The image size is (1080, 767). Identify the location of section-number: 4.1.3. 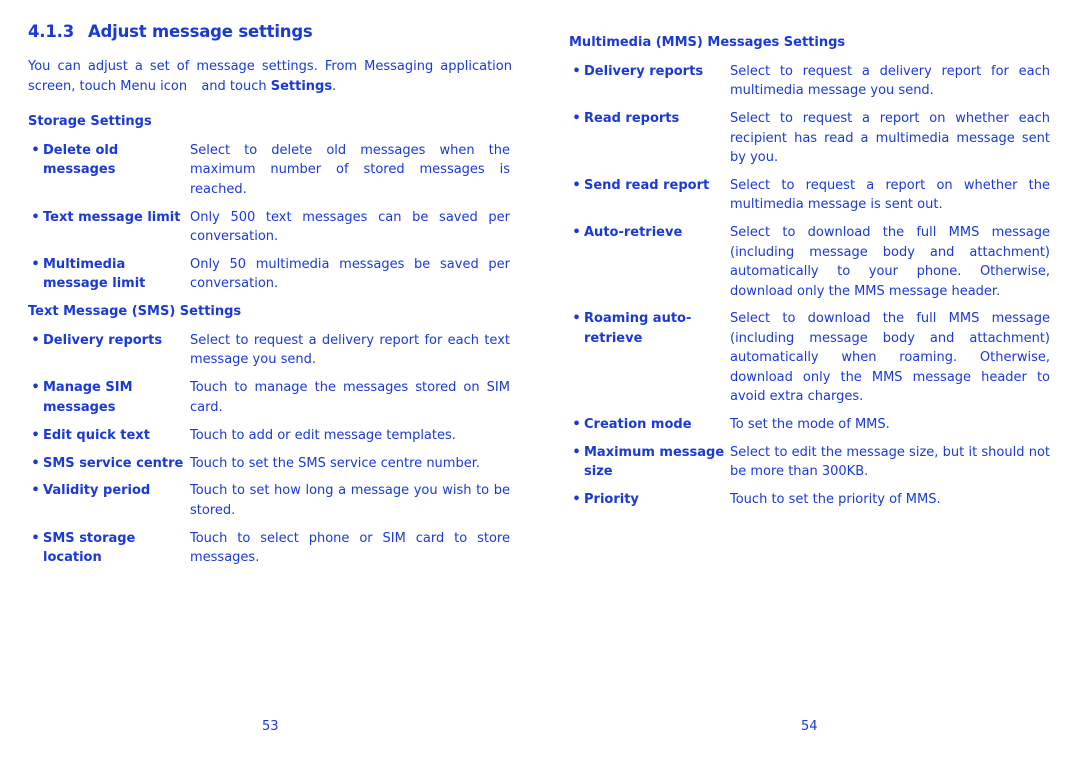
(51, 31).